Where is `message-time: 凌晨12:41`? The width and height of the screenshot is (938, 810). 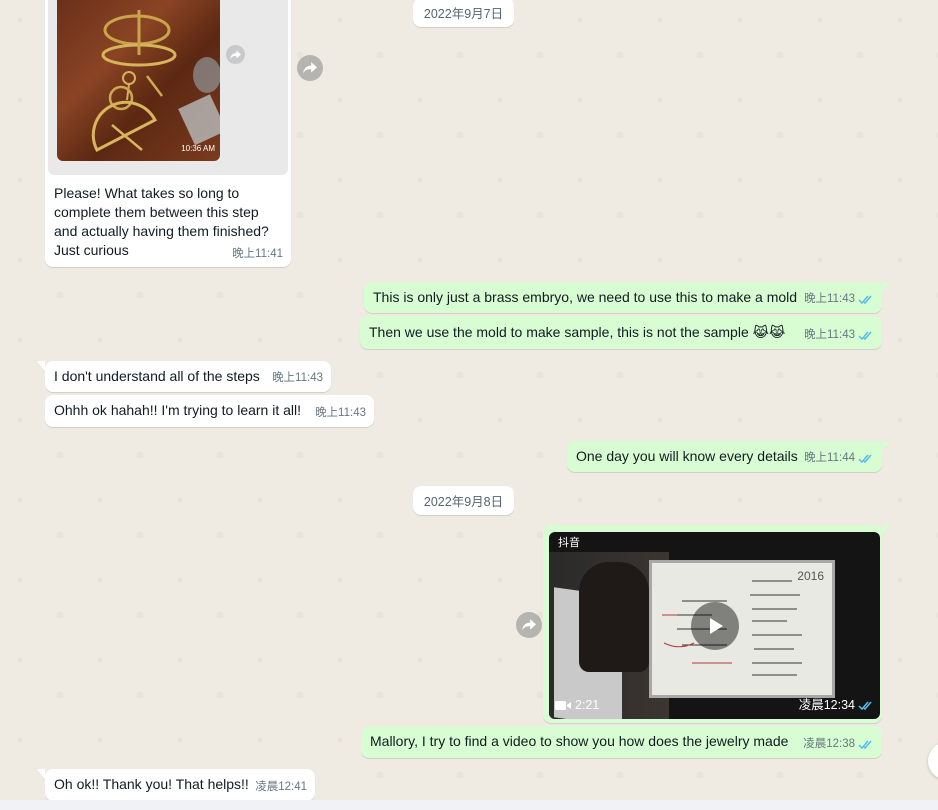
message-time: 凌晨12:41 is located at coordinates (281, 787).